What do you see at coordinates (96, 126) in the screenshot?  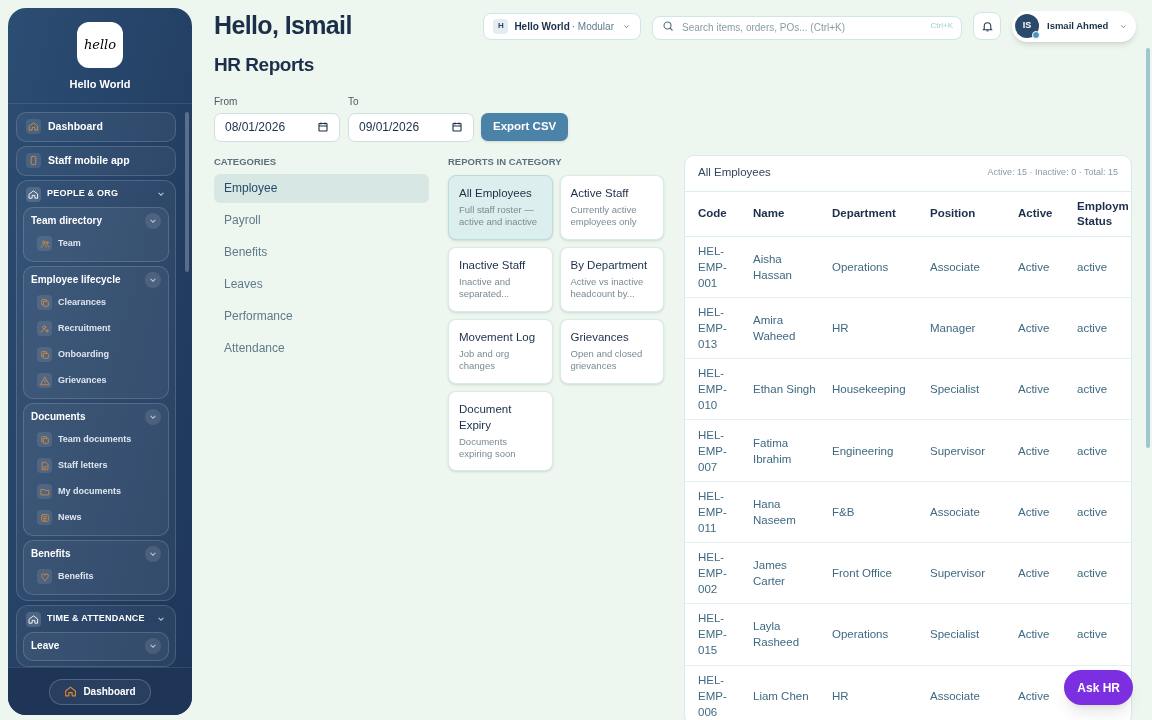 I see `sidebar-item: Dashboard` at bounding box center [96, 126].